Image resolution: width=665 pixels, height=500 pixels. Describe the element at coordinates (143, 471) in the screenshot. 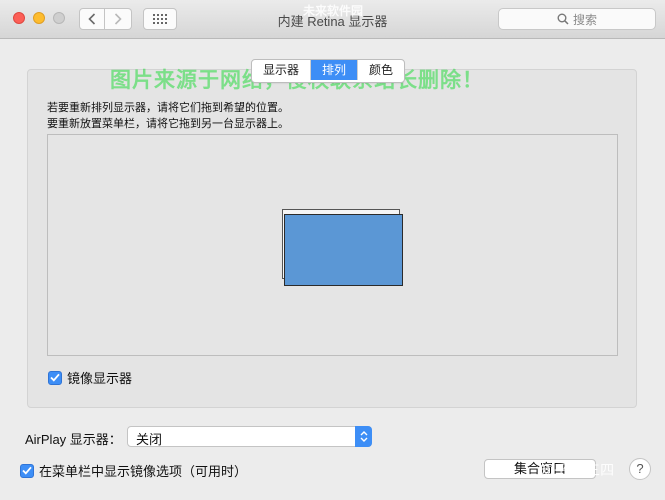

I see `show-mirroring-label: 在菜单栏中显示镜像选项（可用时）` at that location.